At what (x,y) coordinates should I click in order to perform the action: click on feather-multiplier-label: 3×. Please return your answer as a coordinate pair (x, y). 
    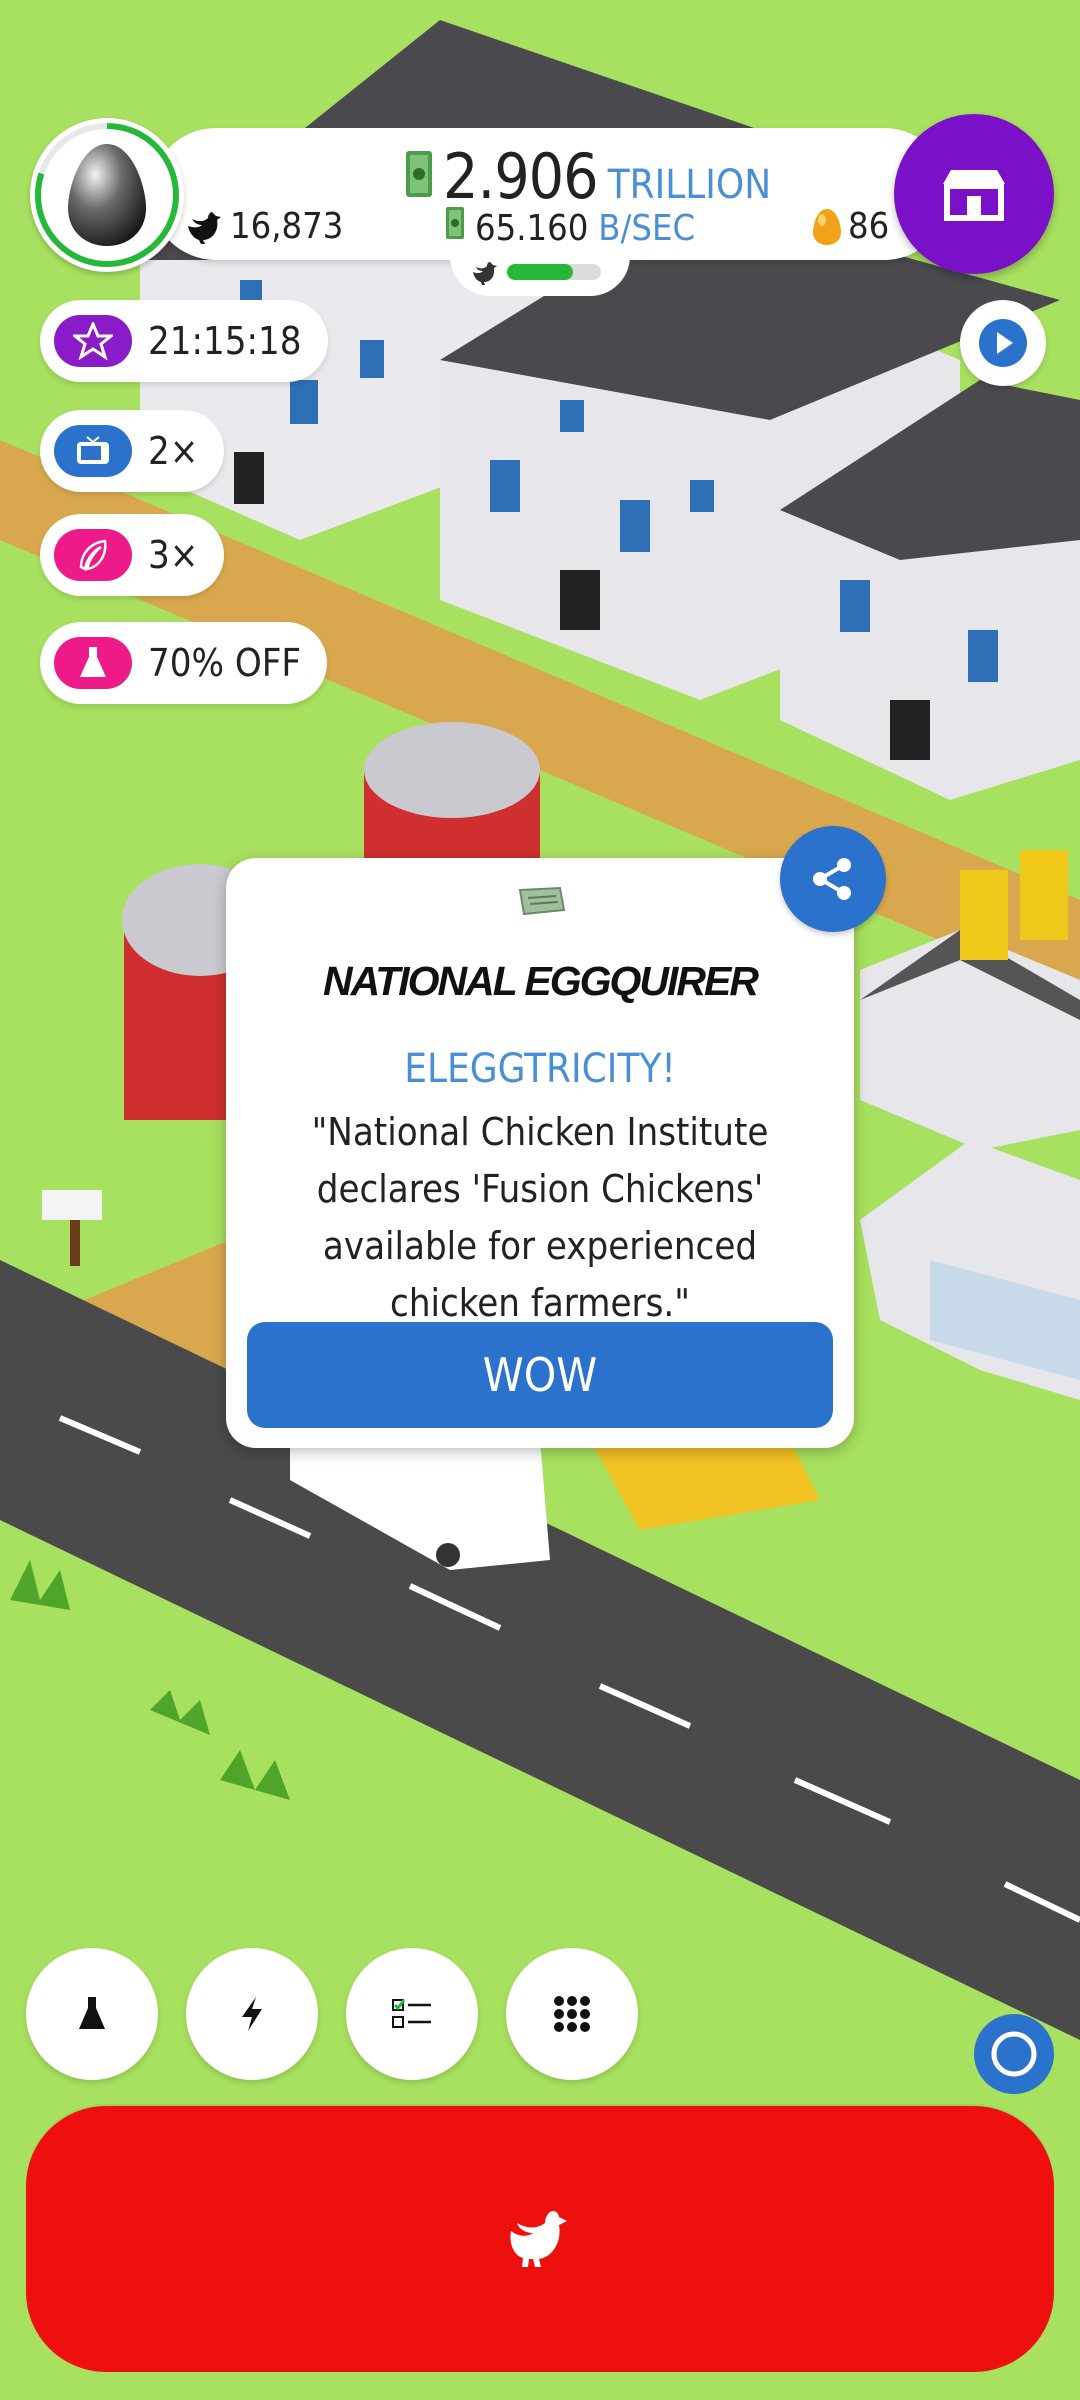
    Looking at the image, I should click on (173, 555).